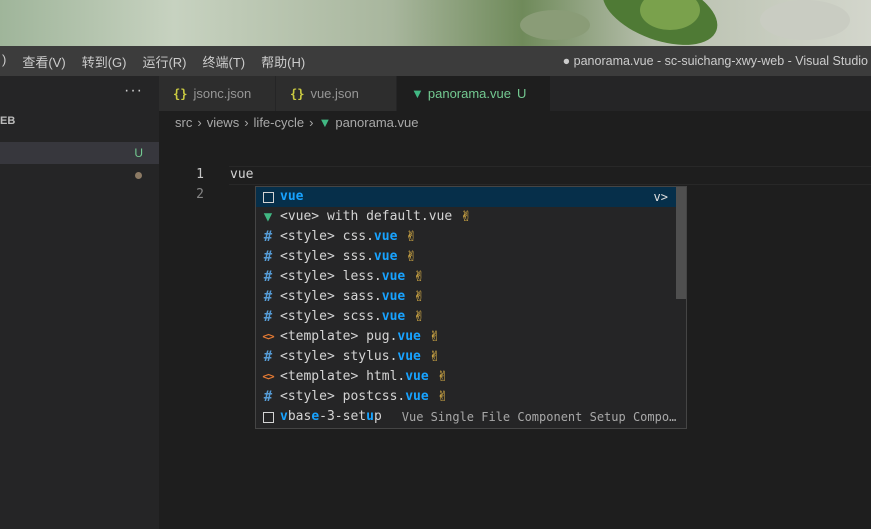 This screenshot has width=871, height=529. Describe the element at coordinates (471, 397) in the screenshot. I see `suggestion-item: # <style> postcss. vue ✌` at that location.